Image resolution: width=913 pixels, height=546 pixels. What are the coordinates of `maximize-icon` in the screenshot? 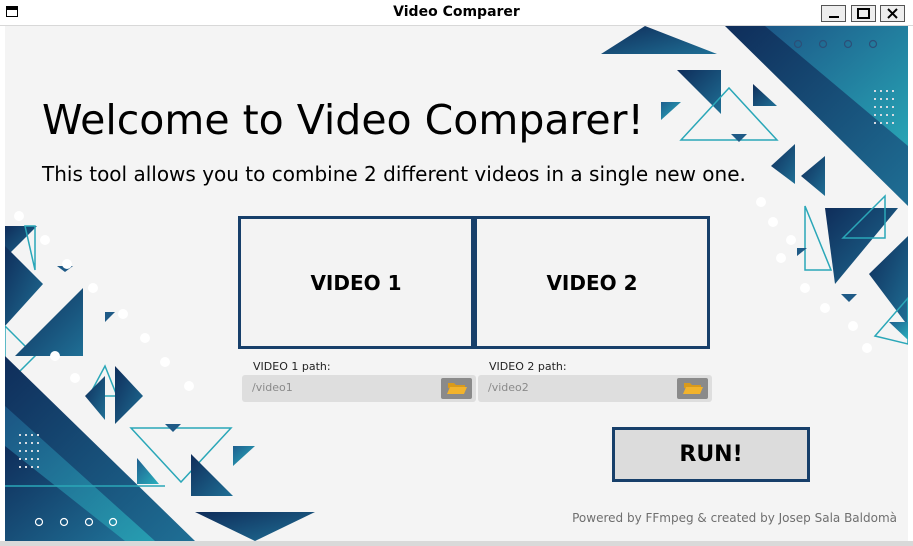 It's located at (863, 13).